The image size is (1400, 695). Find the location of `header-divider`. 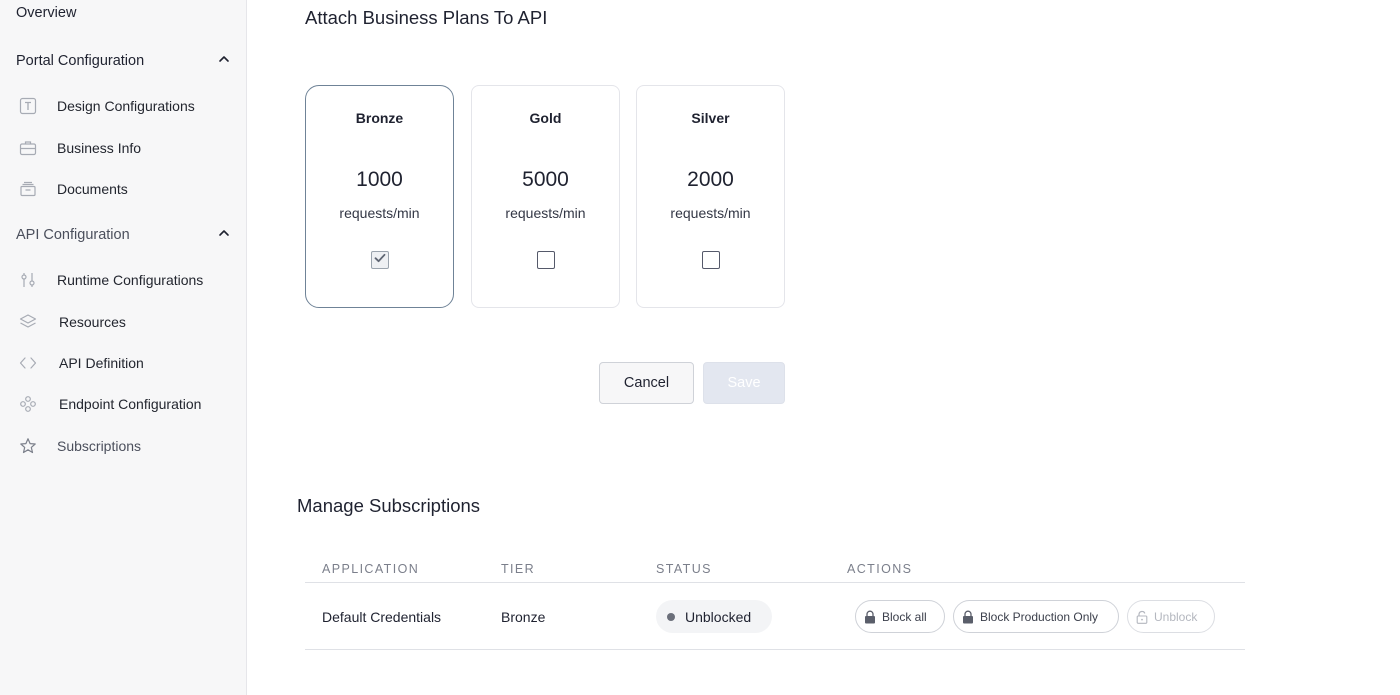

header-divider is located at coordinates (775, 582).